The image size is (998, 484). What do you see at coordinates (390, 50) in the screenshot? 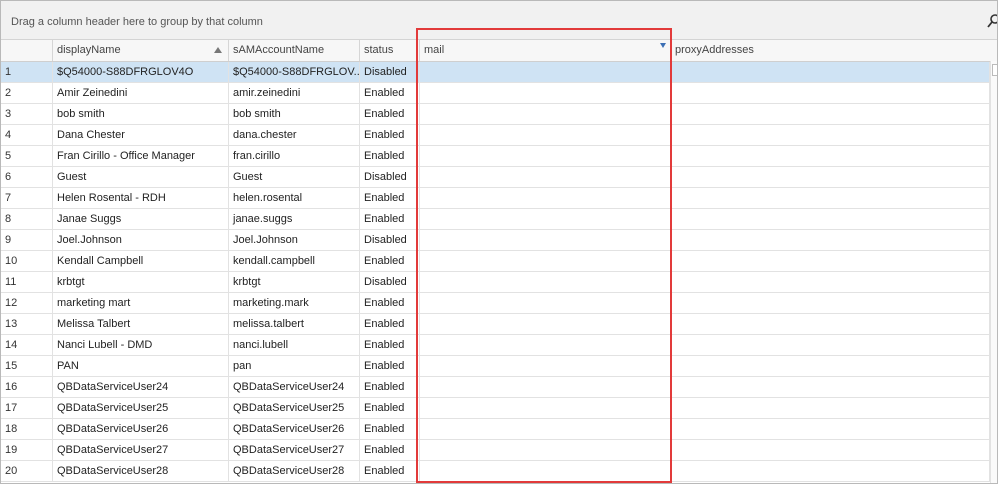
I see `header-status: status` at bounding box center [390, 50].